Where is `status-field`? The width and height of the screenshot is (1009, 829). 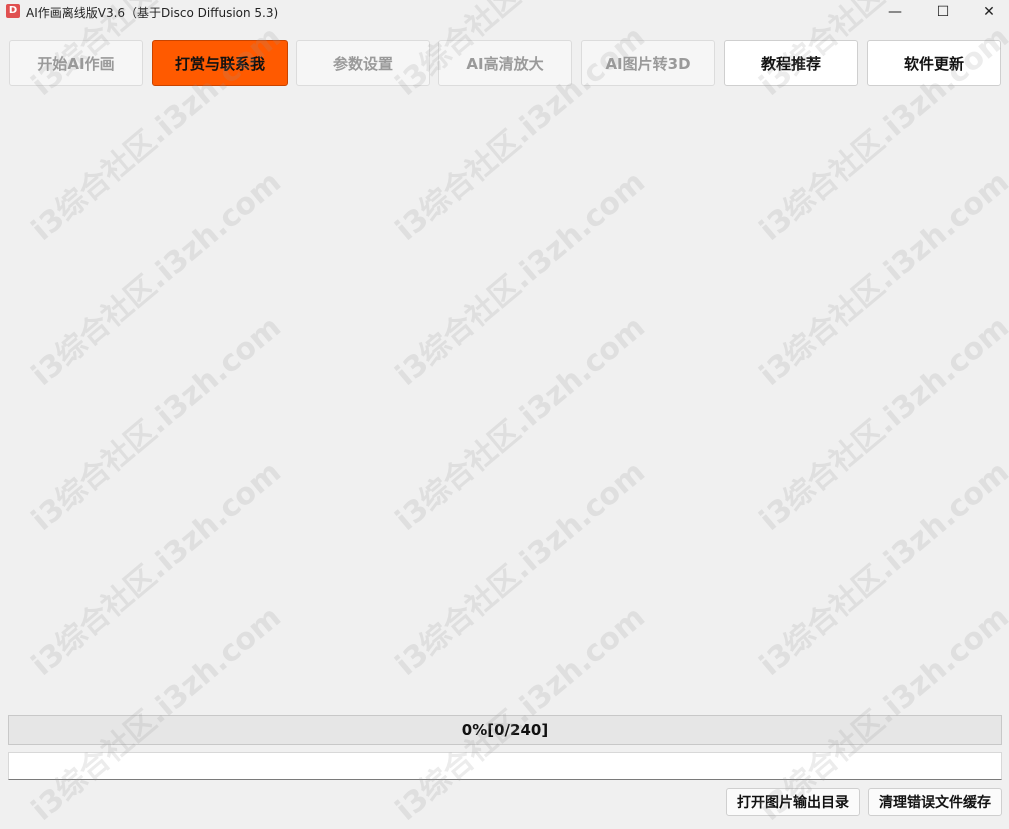 status-field is located at coordinates (505, 766).